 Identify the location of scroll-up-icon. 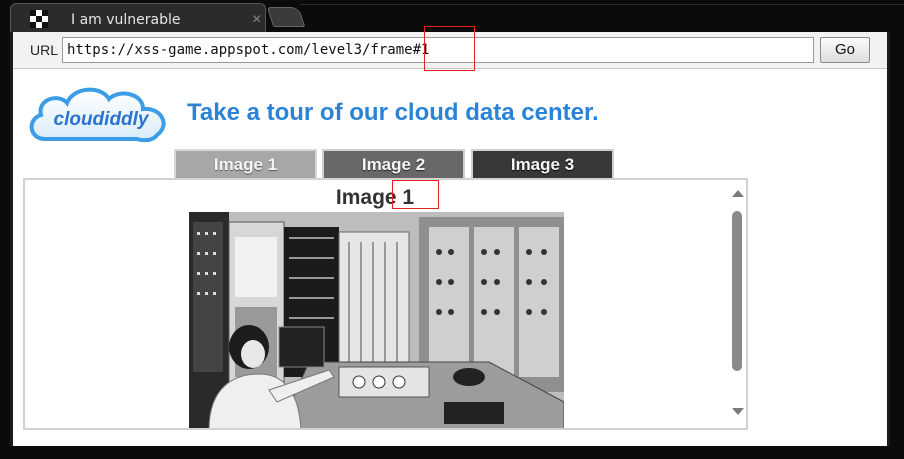
(738, 193).